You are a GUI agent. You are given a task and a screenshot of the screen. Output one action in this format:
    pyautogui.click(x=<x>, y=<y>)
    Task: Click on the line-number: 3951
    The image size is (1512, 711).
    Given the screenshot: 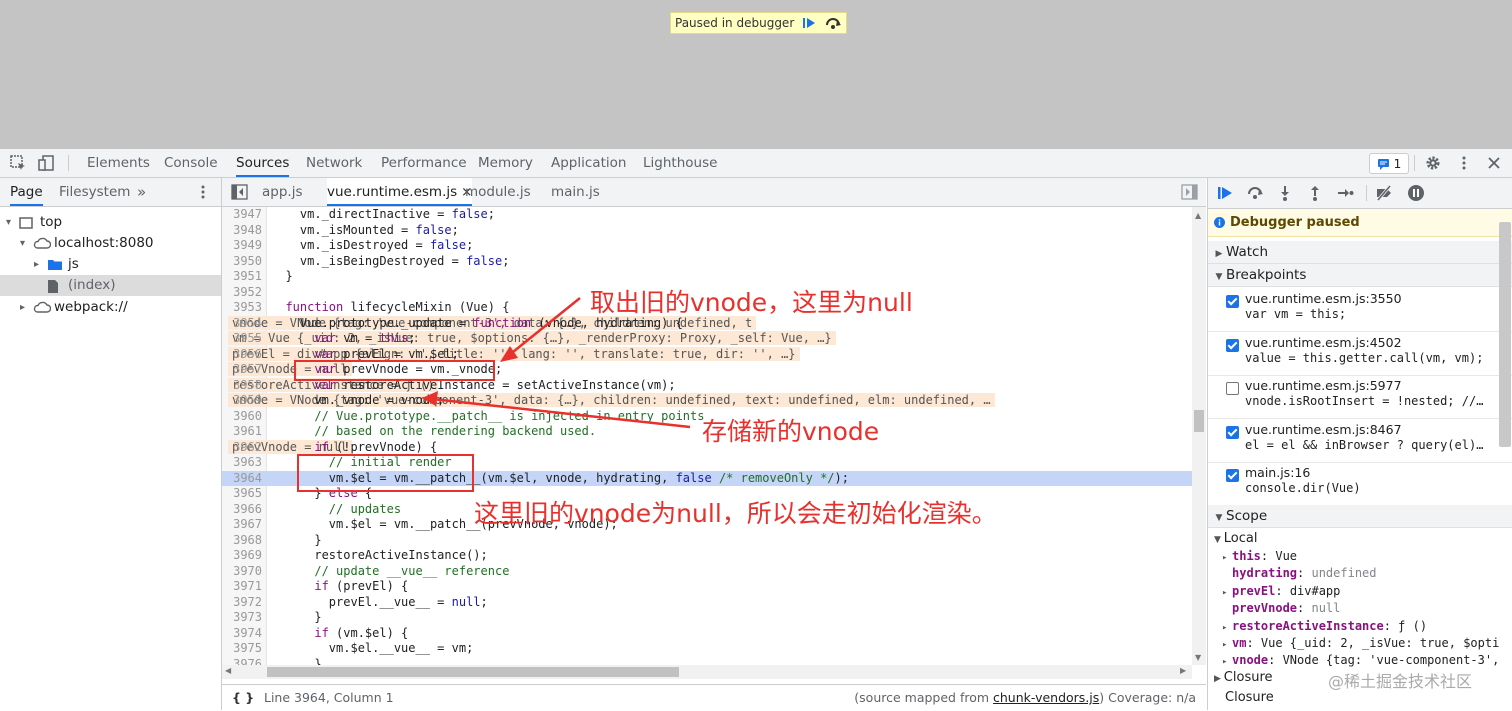 What is the action you would take?
    pyautogui.click(x=242, y=277)
    